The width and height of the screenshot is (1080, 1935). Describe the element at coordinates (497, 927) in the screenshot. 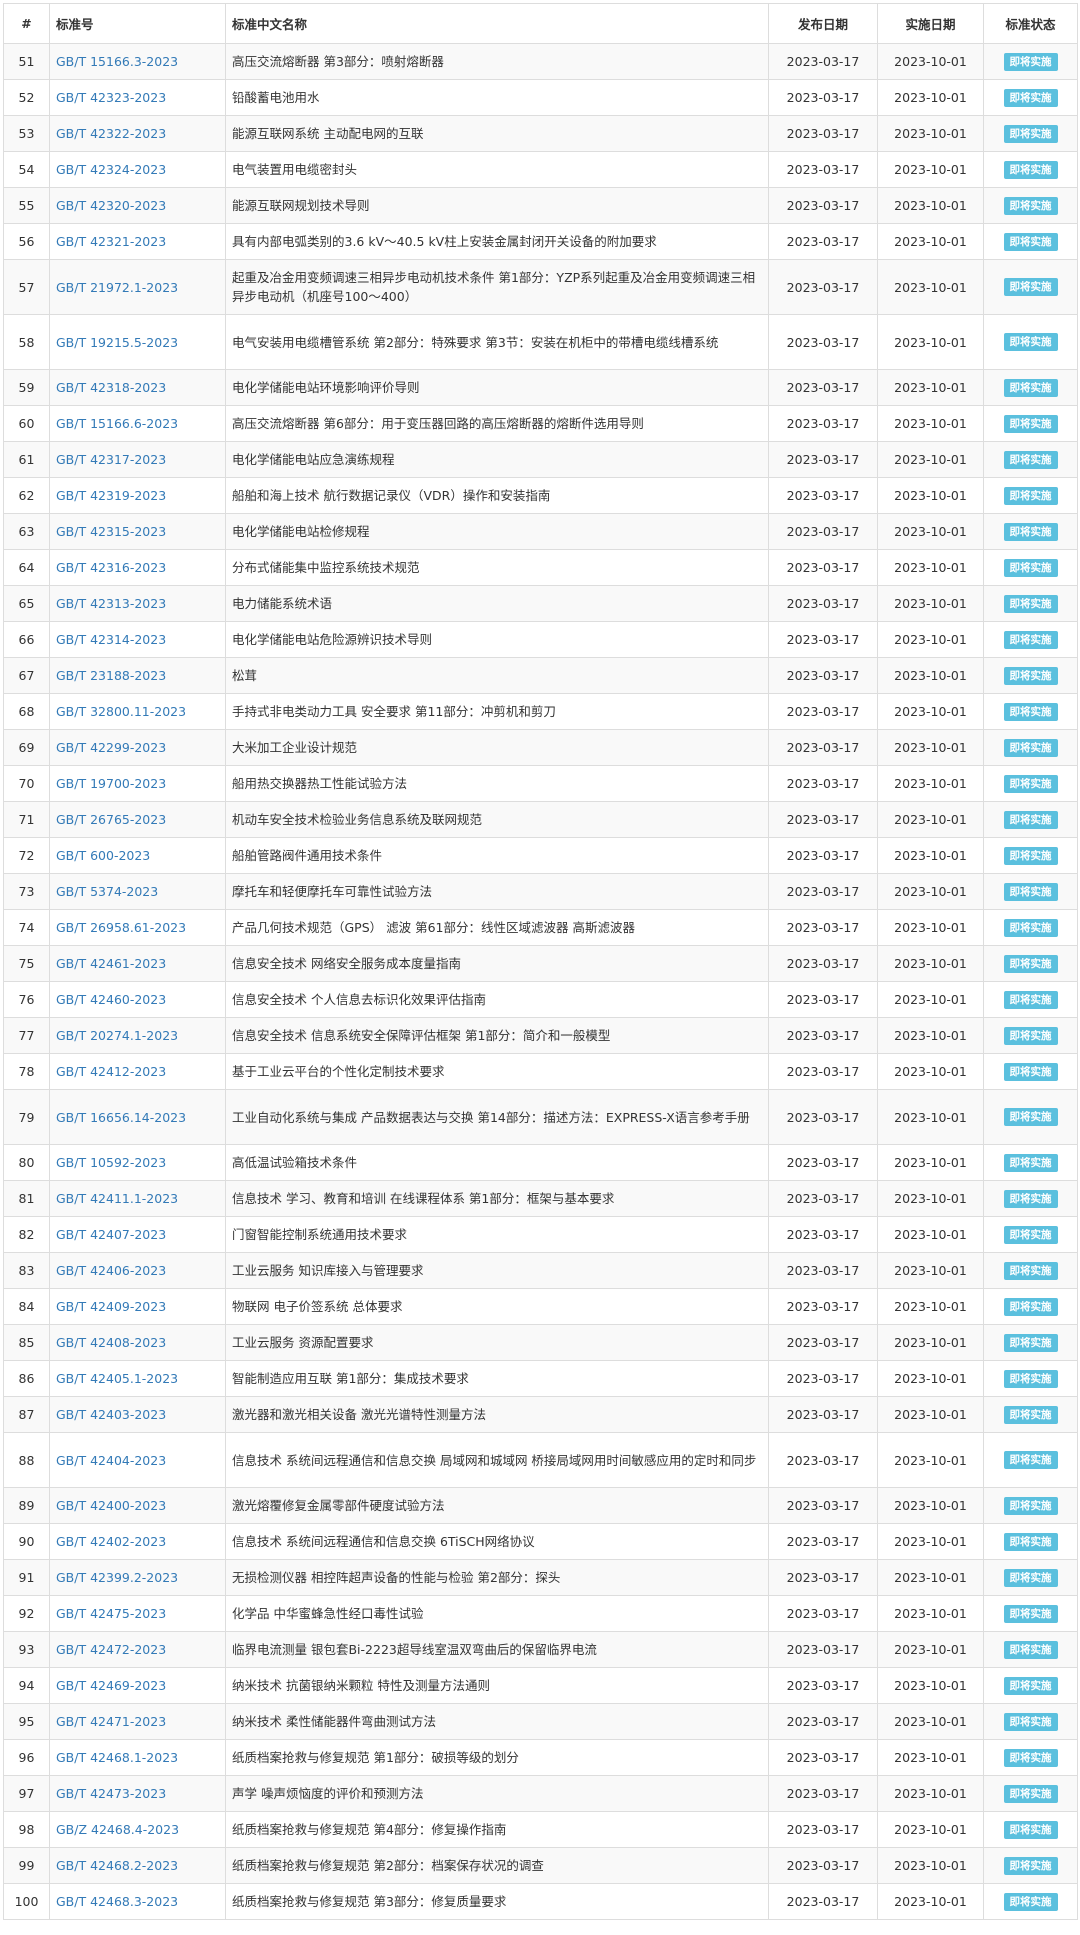

I see `standard-name: 产品几何技术规范（GPS） 滤波 第61部分：线性区域滤波器 高斯滤波器` at that location.